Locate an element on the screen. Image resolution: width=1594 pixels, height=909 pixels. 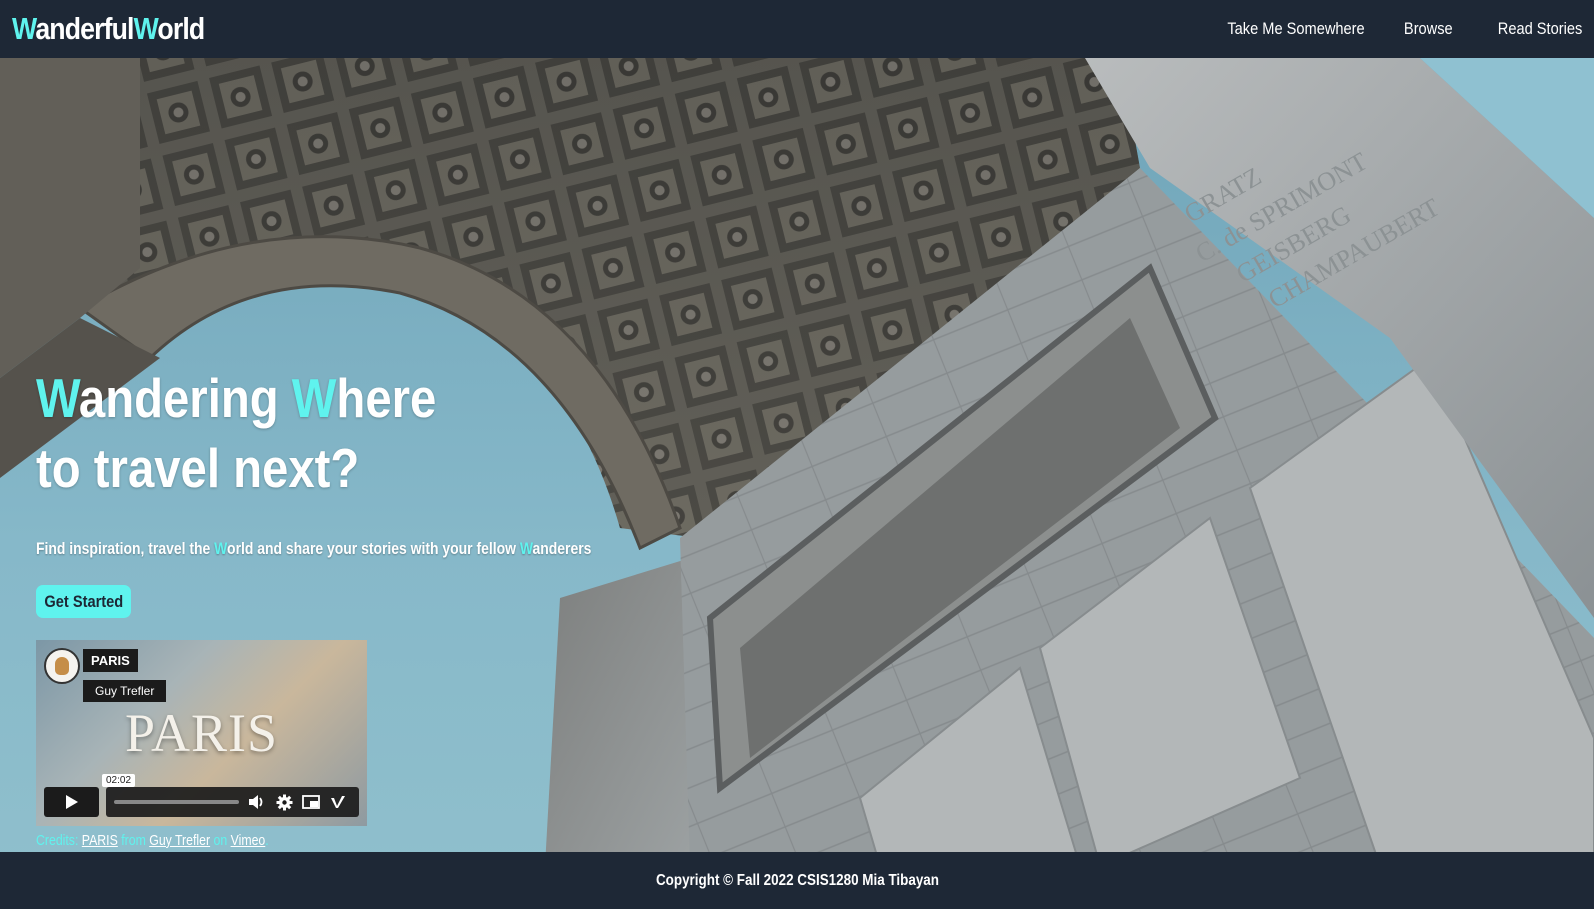
brand-w1: W is located at coordinates (24, 28).